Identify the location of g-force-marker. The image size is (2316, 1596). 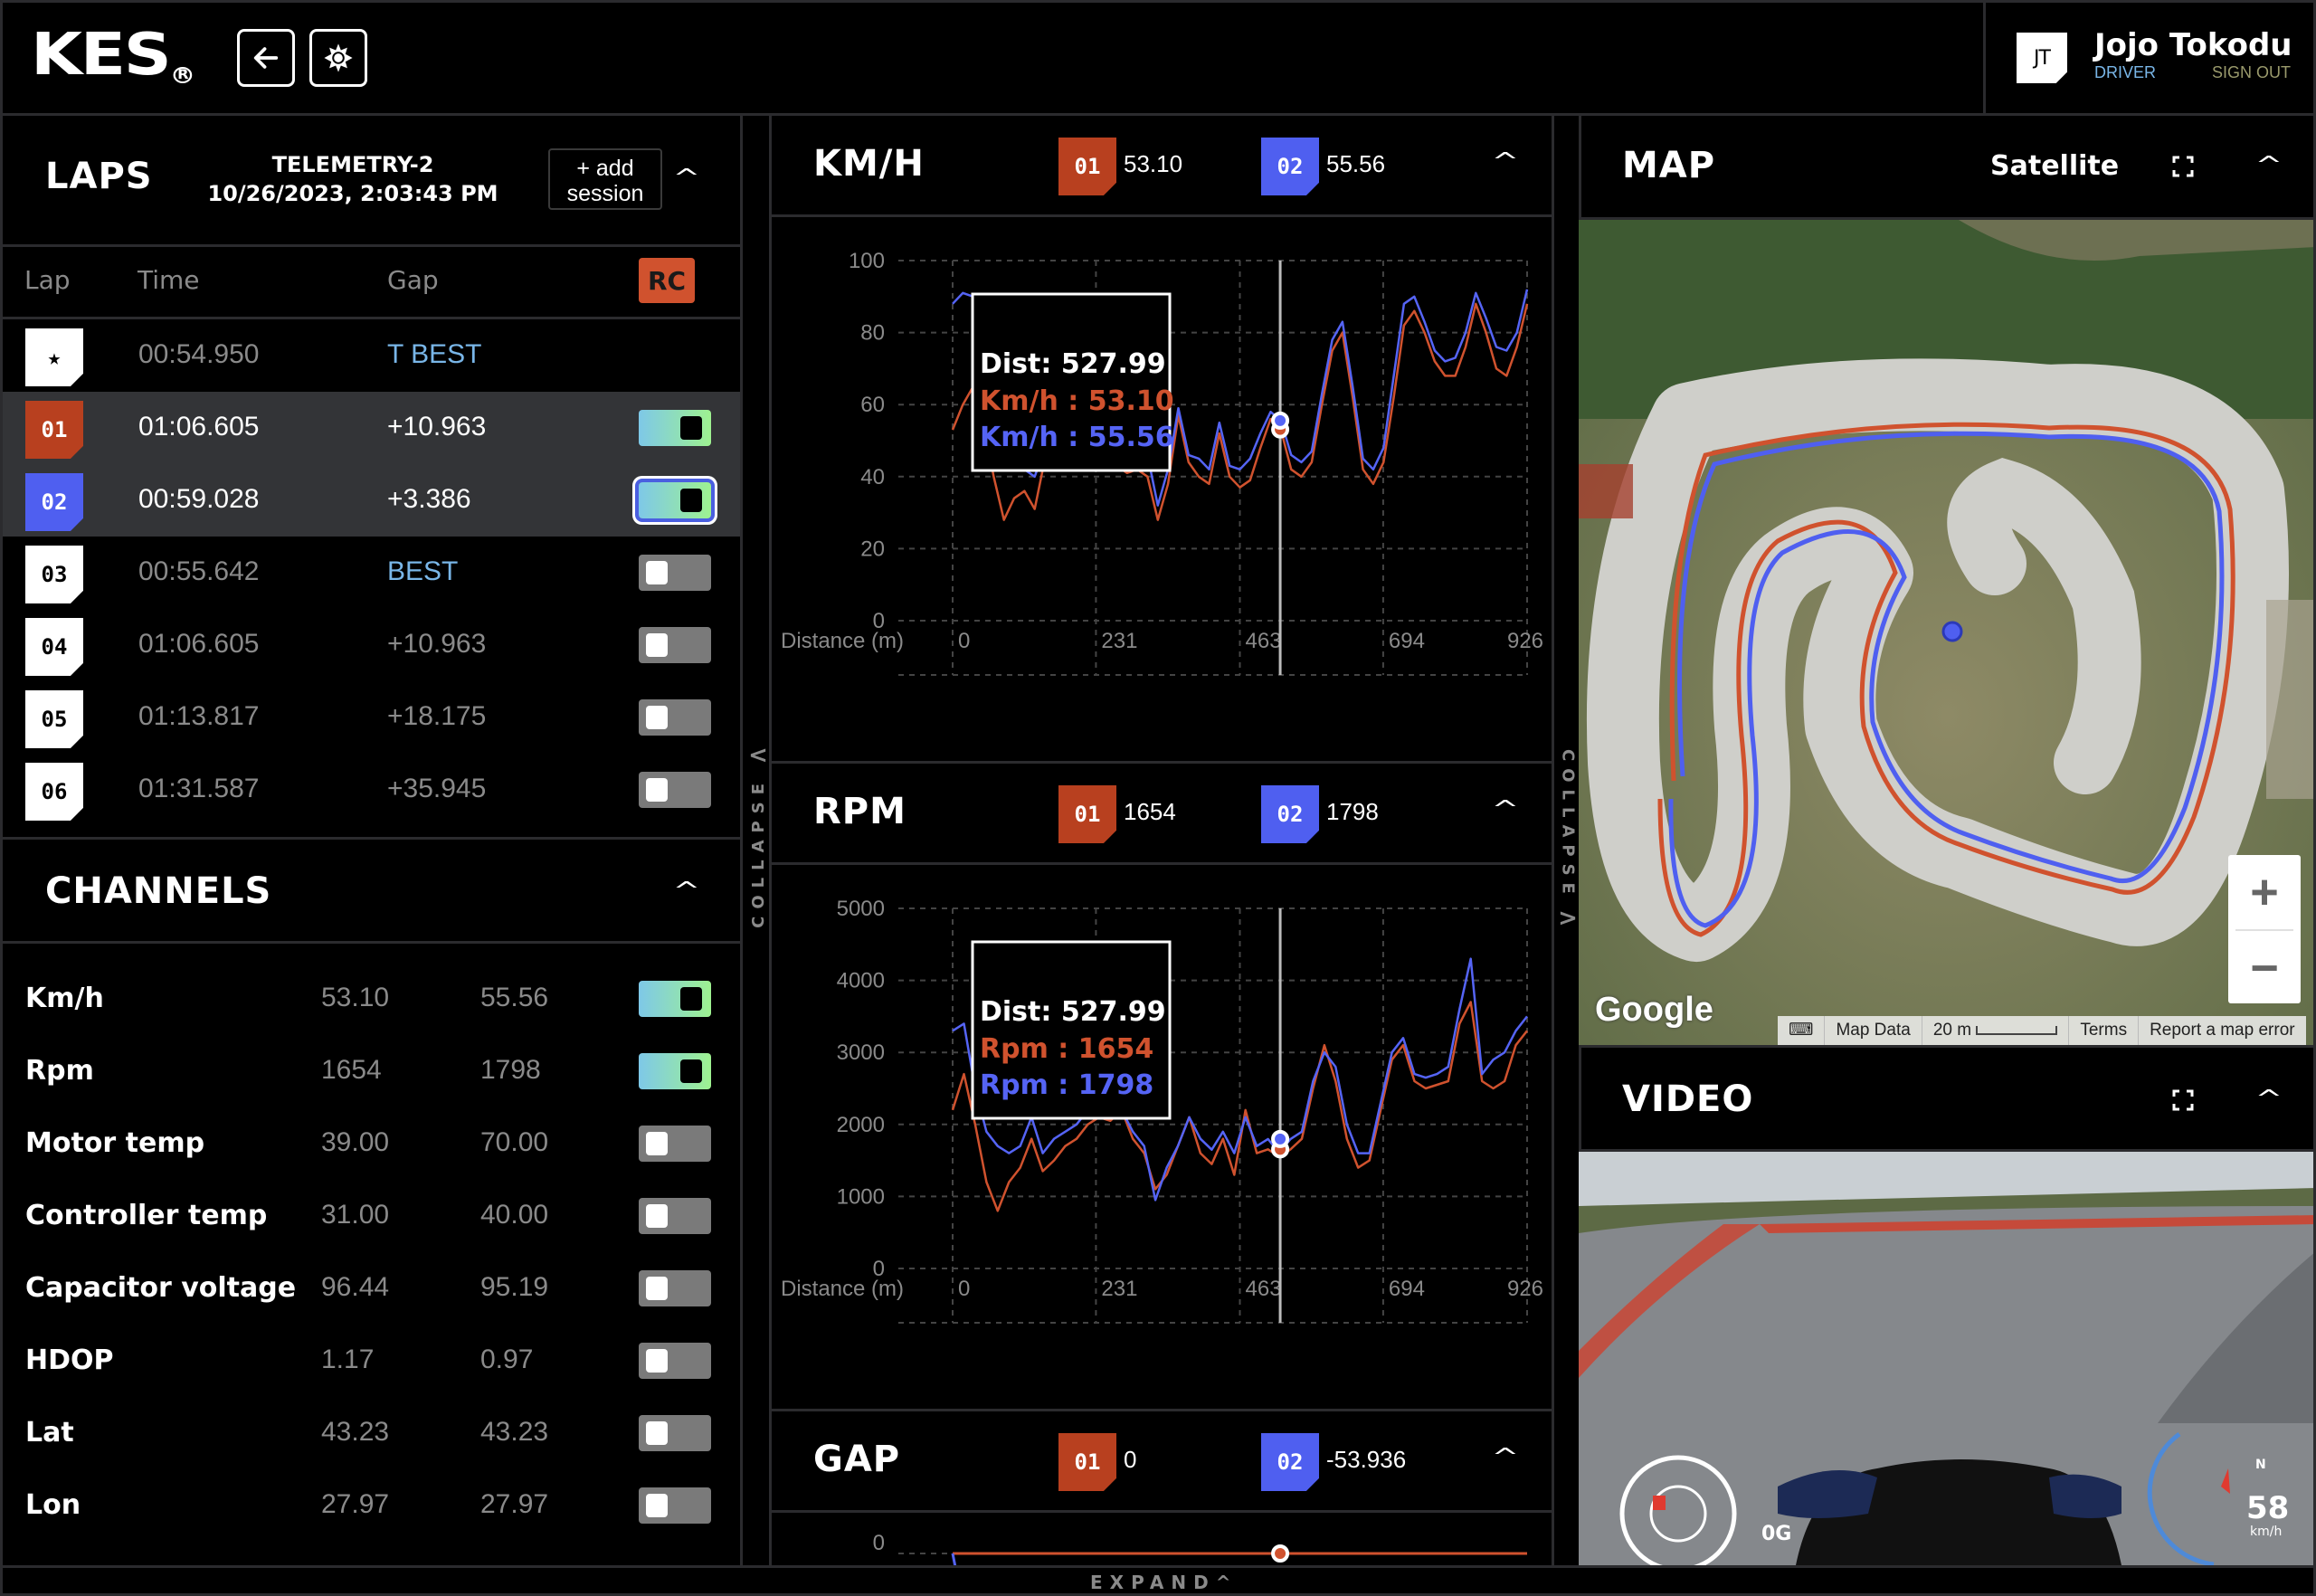
(1659, 1503).